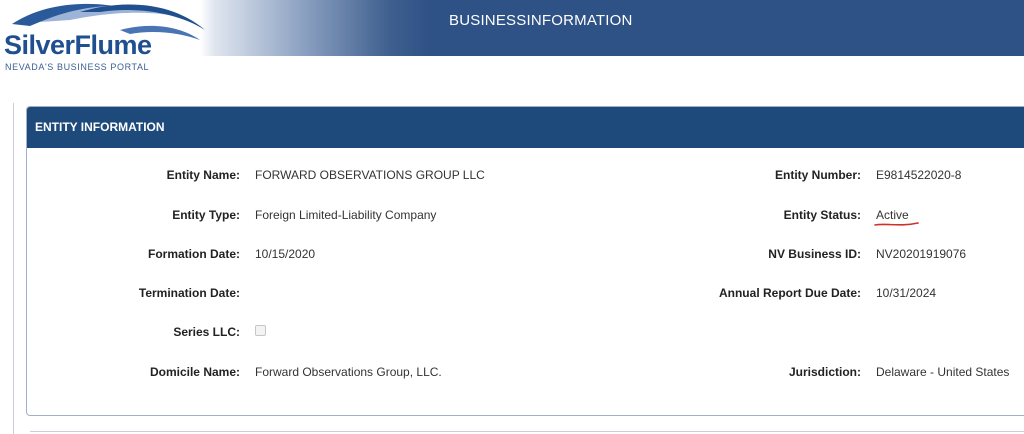 This screenshot has width=1024, height=434. I want to click on nv-business-id-value: NV20201919076, so click(921, 254).